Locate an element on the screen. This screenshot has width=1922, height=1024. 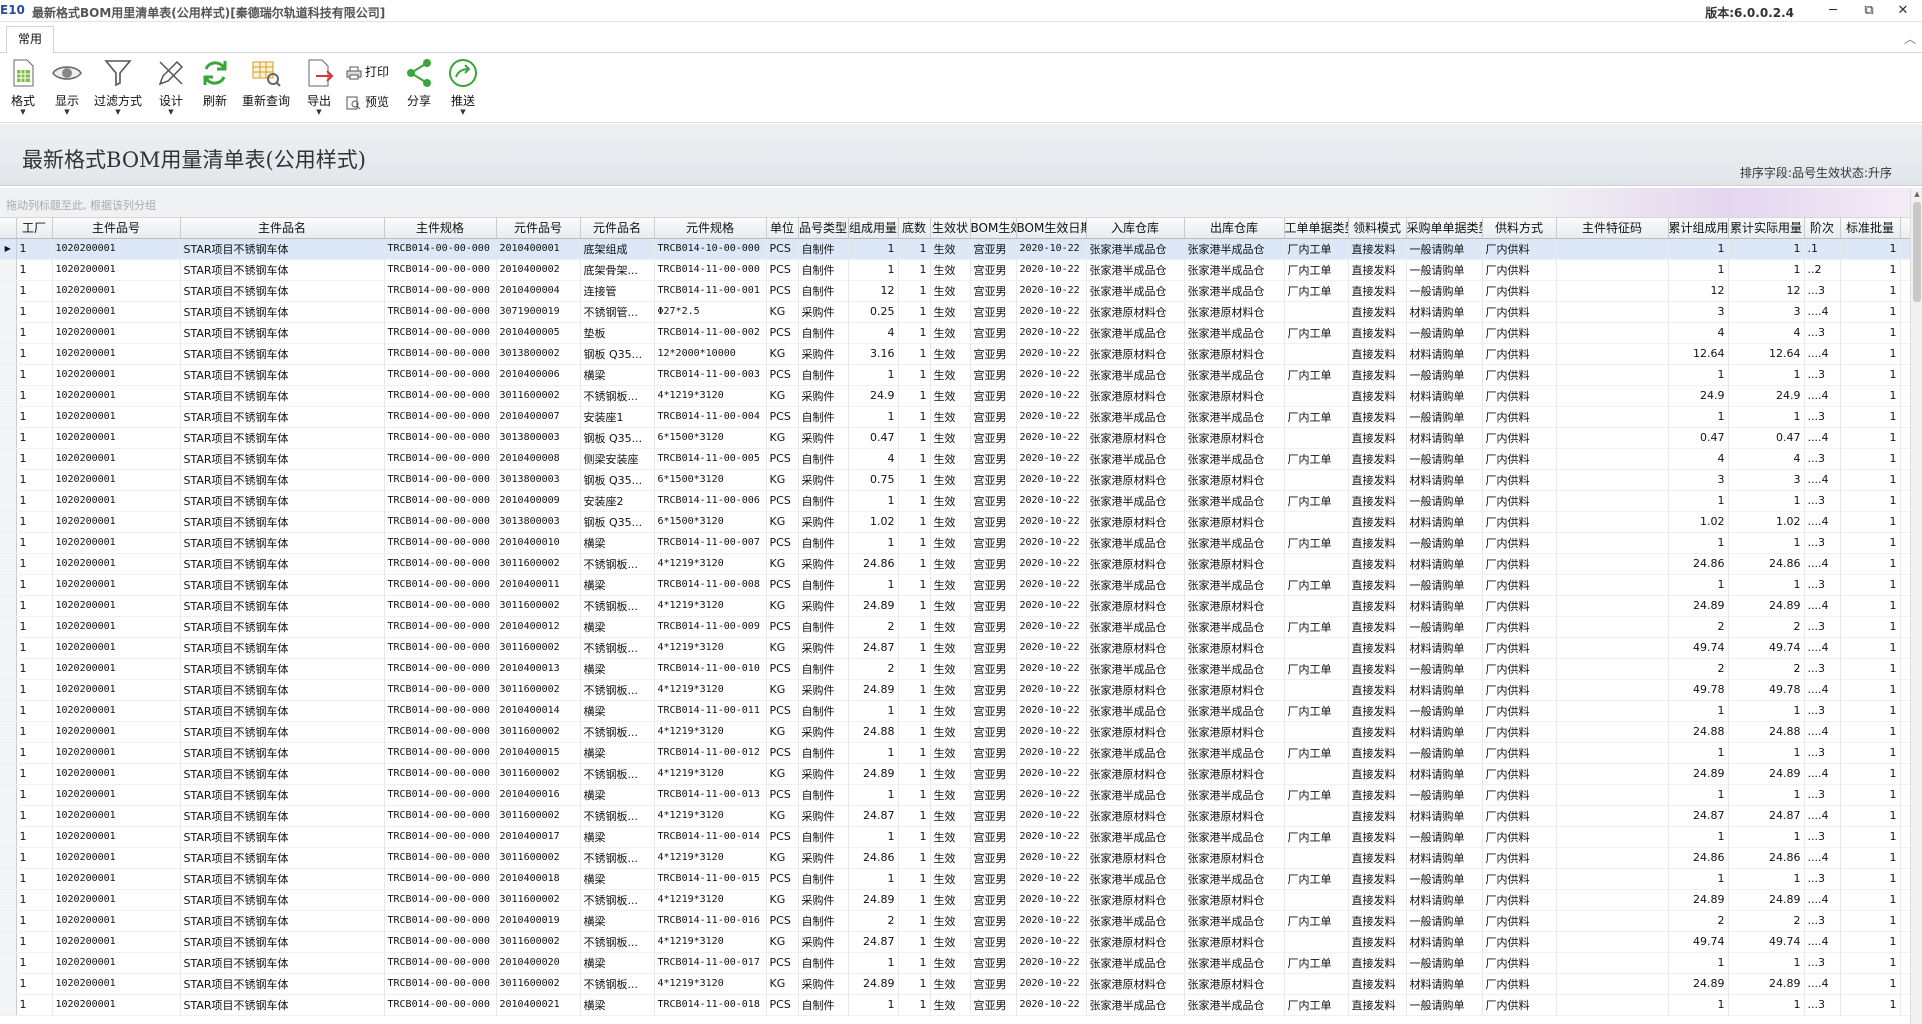
table-cell: 49.78 is located at coordinates (1766, 690).